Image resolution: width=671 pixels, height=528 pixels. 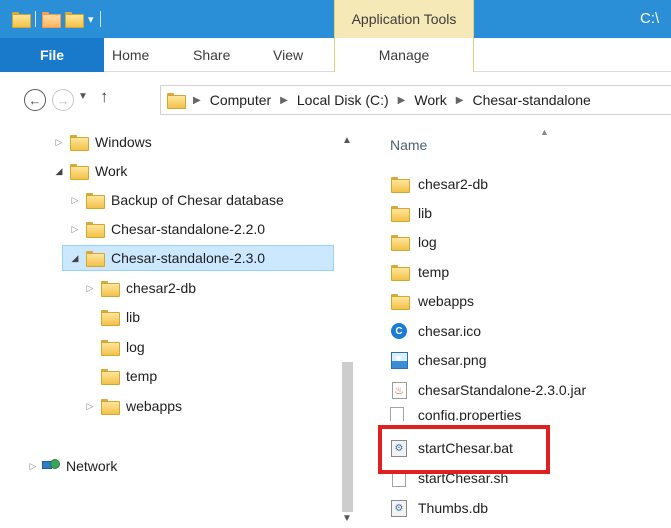 What do you see at coordinates (450, 331) in the screenshot?
I see `file-name: chesar.ico` at bounding box center [450, 331].